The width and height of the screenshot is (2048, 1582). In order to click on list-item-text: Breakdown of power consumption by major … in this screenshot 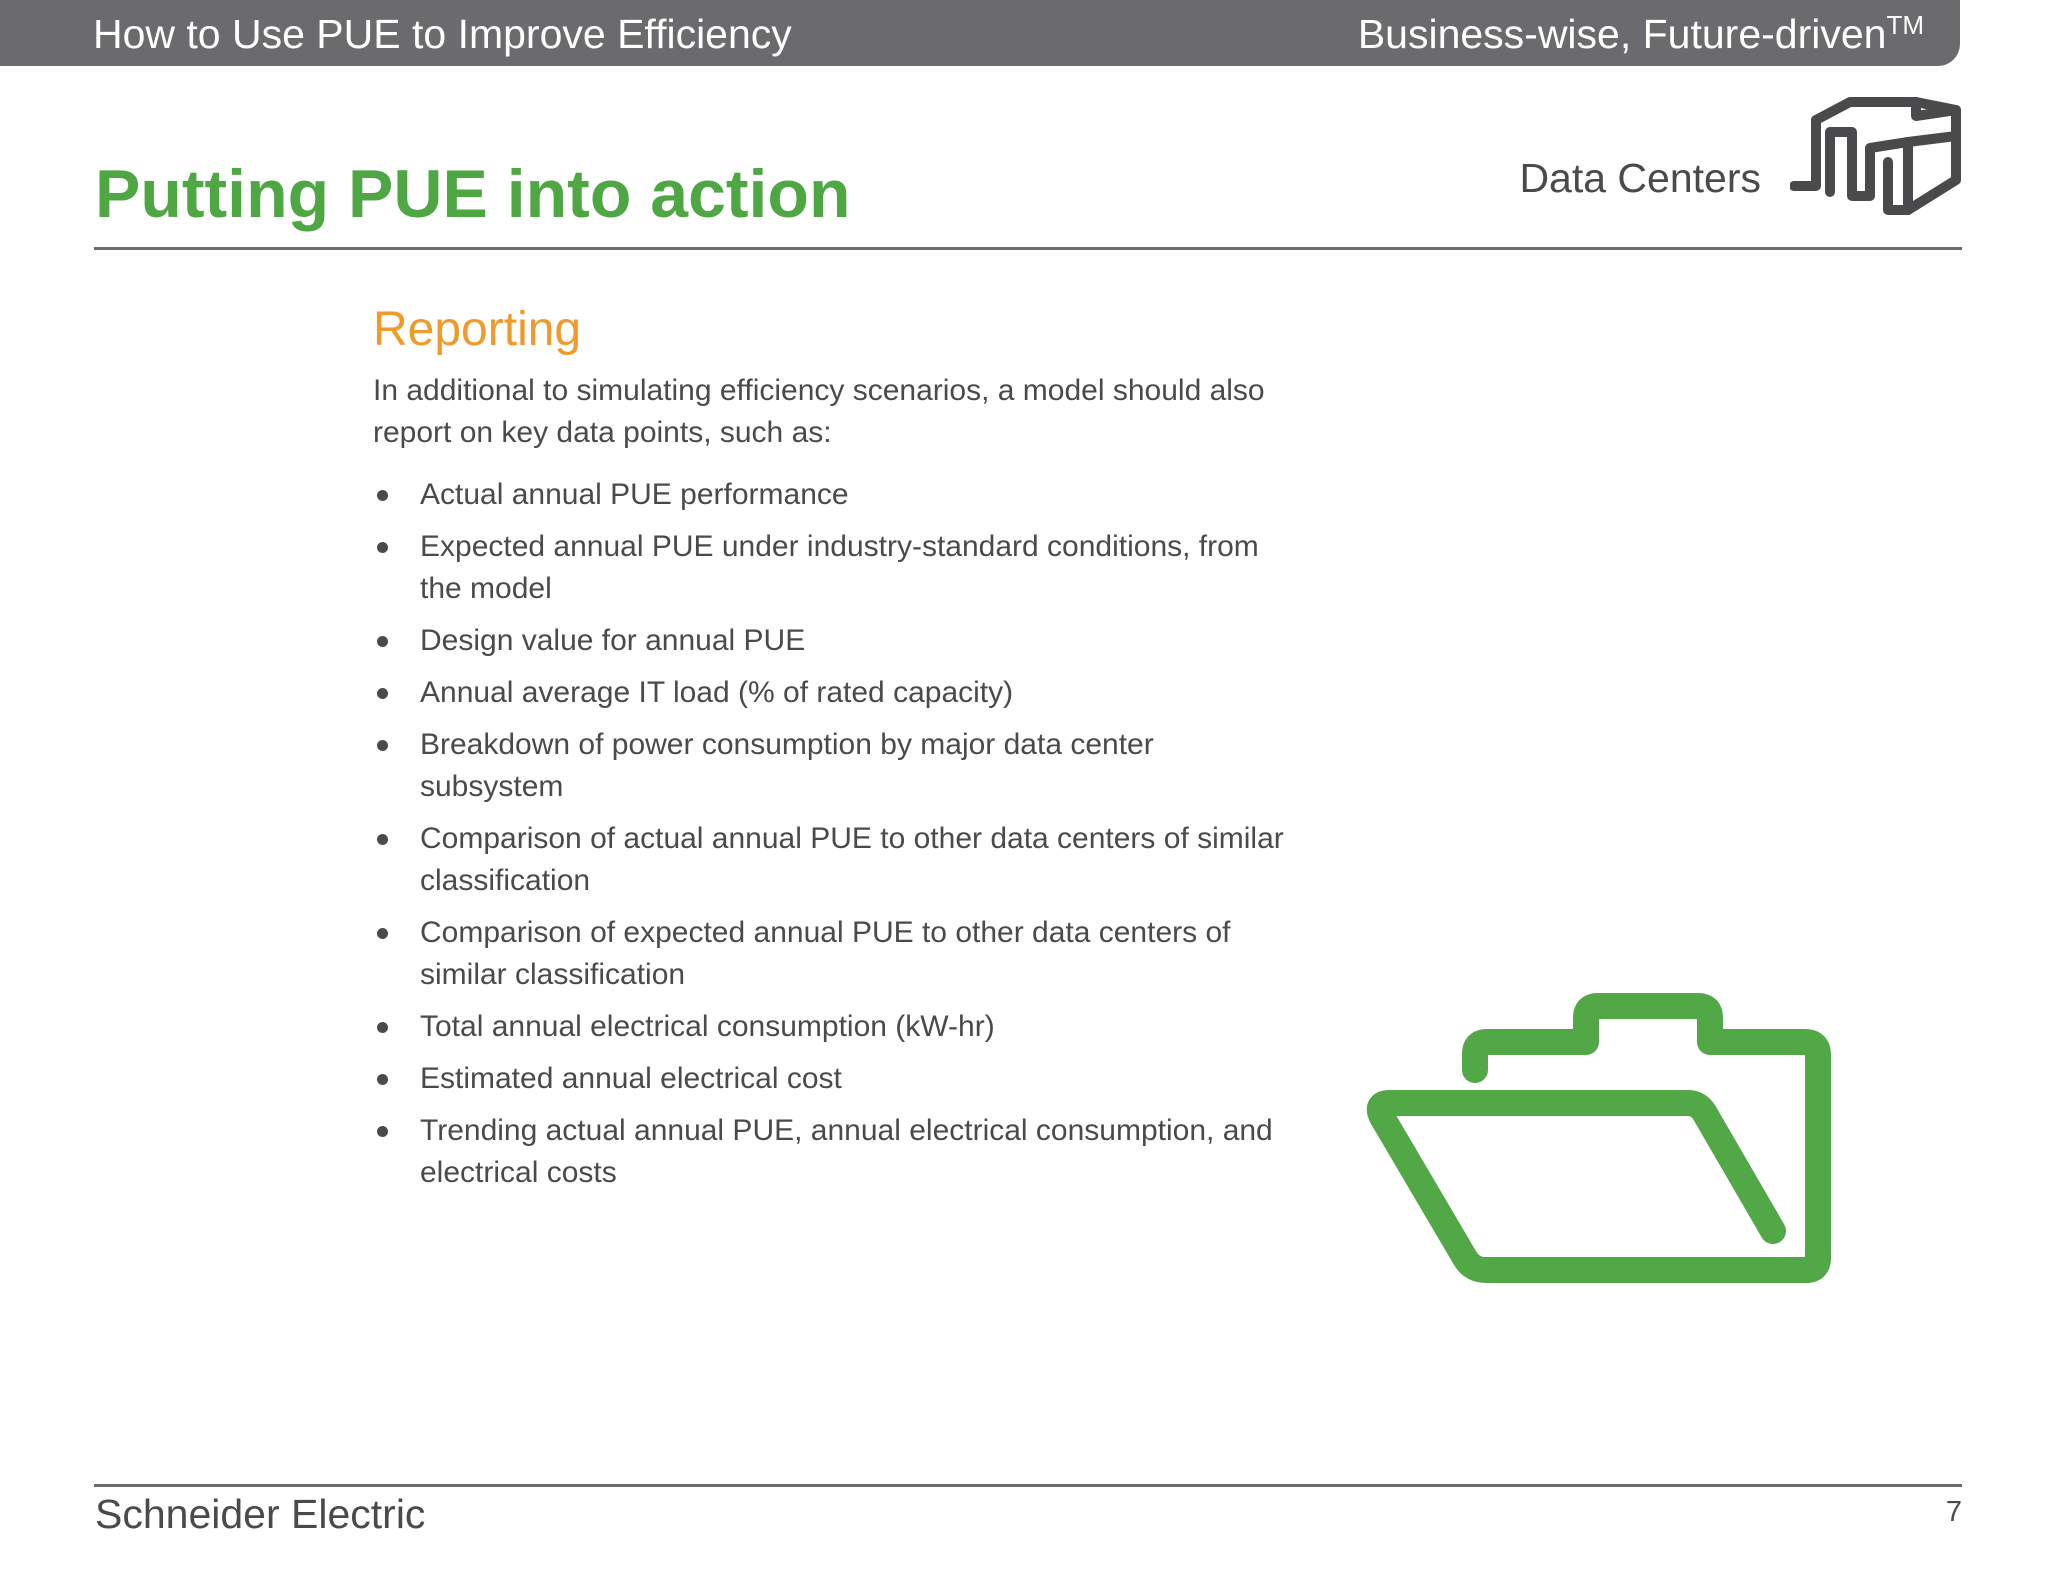, I will do `click(787, 765)`.